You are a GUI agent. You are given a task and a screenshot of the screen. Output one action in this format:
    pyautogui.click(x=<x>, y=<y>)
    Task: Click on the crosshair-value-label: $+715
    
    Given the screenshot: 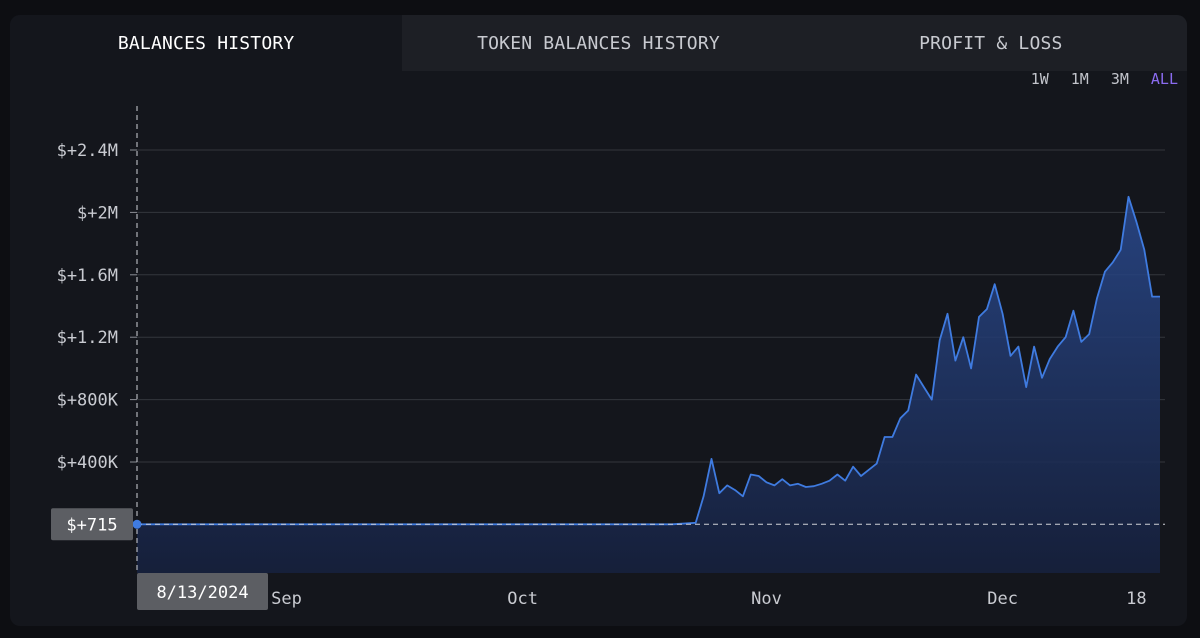 What is the action you would take?
    pyautogui.click(x=91, y=525)
    